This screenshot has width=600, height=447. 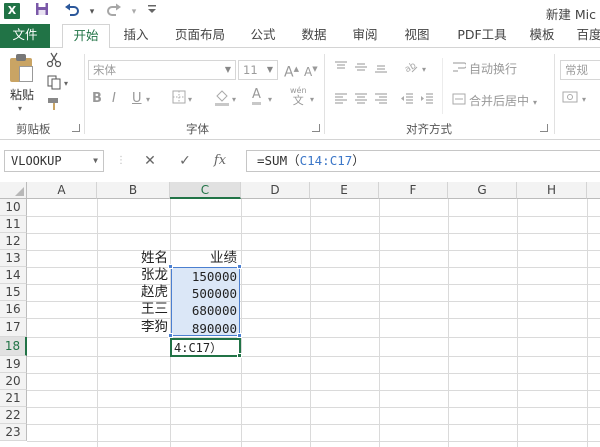 What do you see at coordinates (13, 309) in the screenshot?
I see `row-header-16: 16` at bounding box center [13, 309].